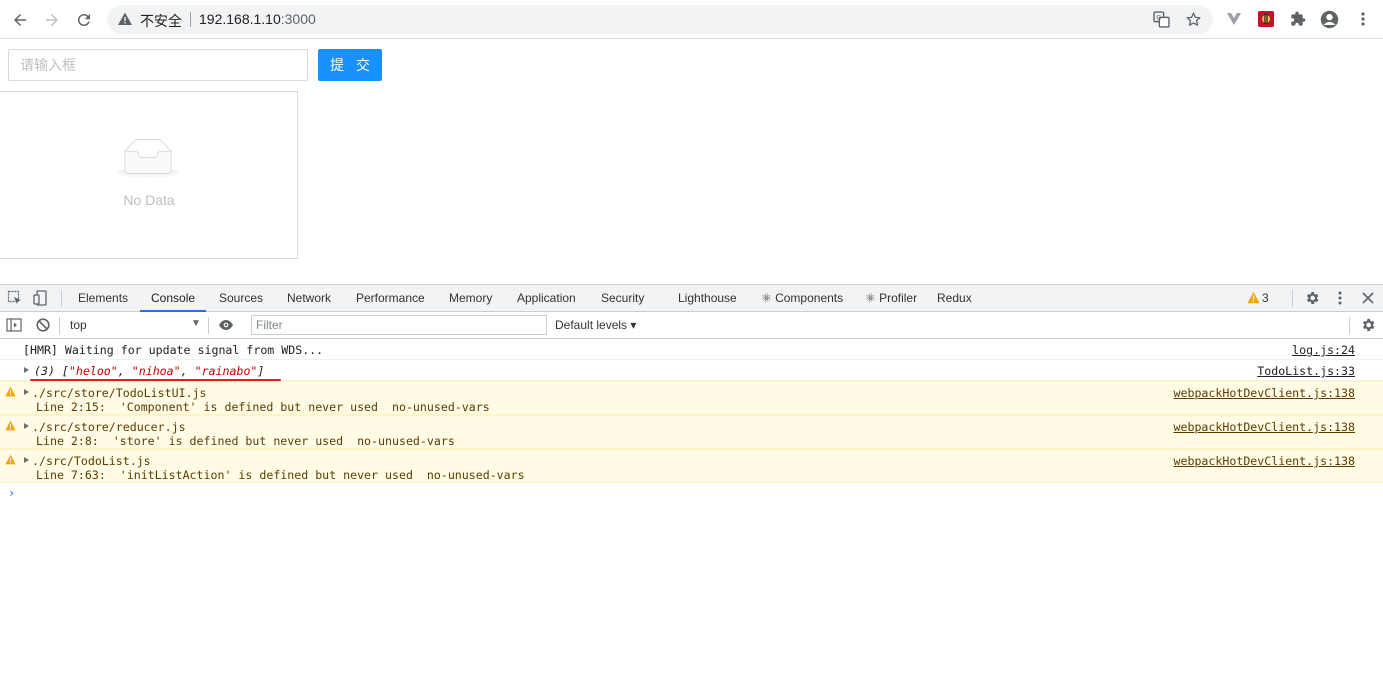  I want to click on address-bar: 不安全 192.168.1.10:3000 G, so click(660, 19).